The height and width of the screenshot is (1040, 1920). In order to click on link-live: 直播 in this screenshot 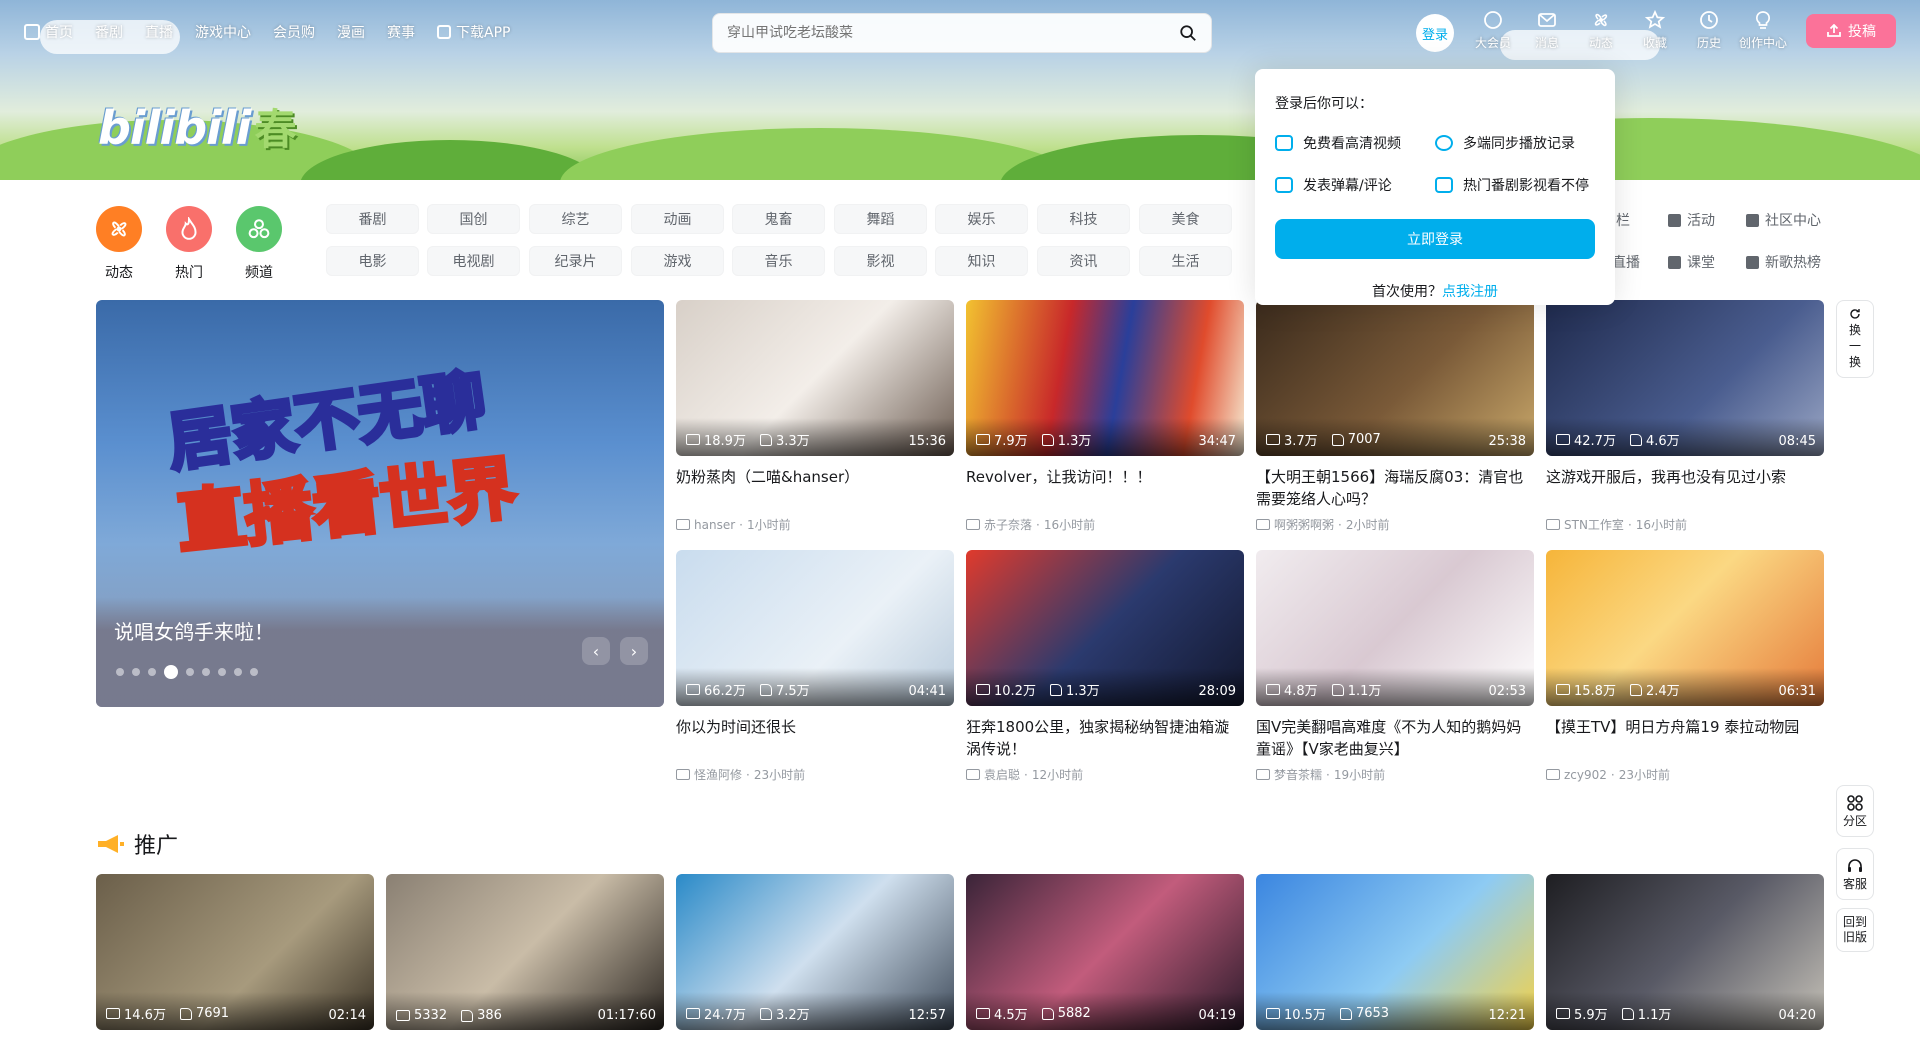, I will do `click(1626, 262)`.